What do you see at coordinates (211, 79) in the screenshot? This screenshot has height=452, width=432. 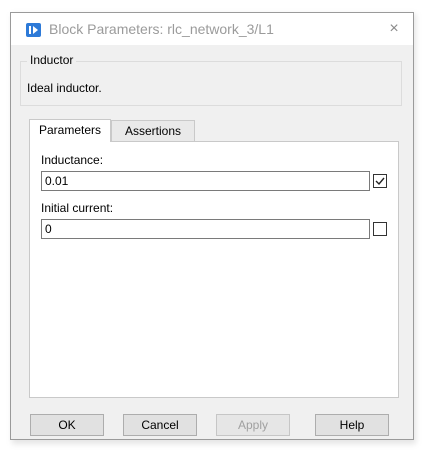 I see `block-description-group: Inductor Ideal inductor.` at bounding box center [211, 79].